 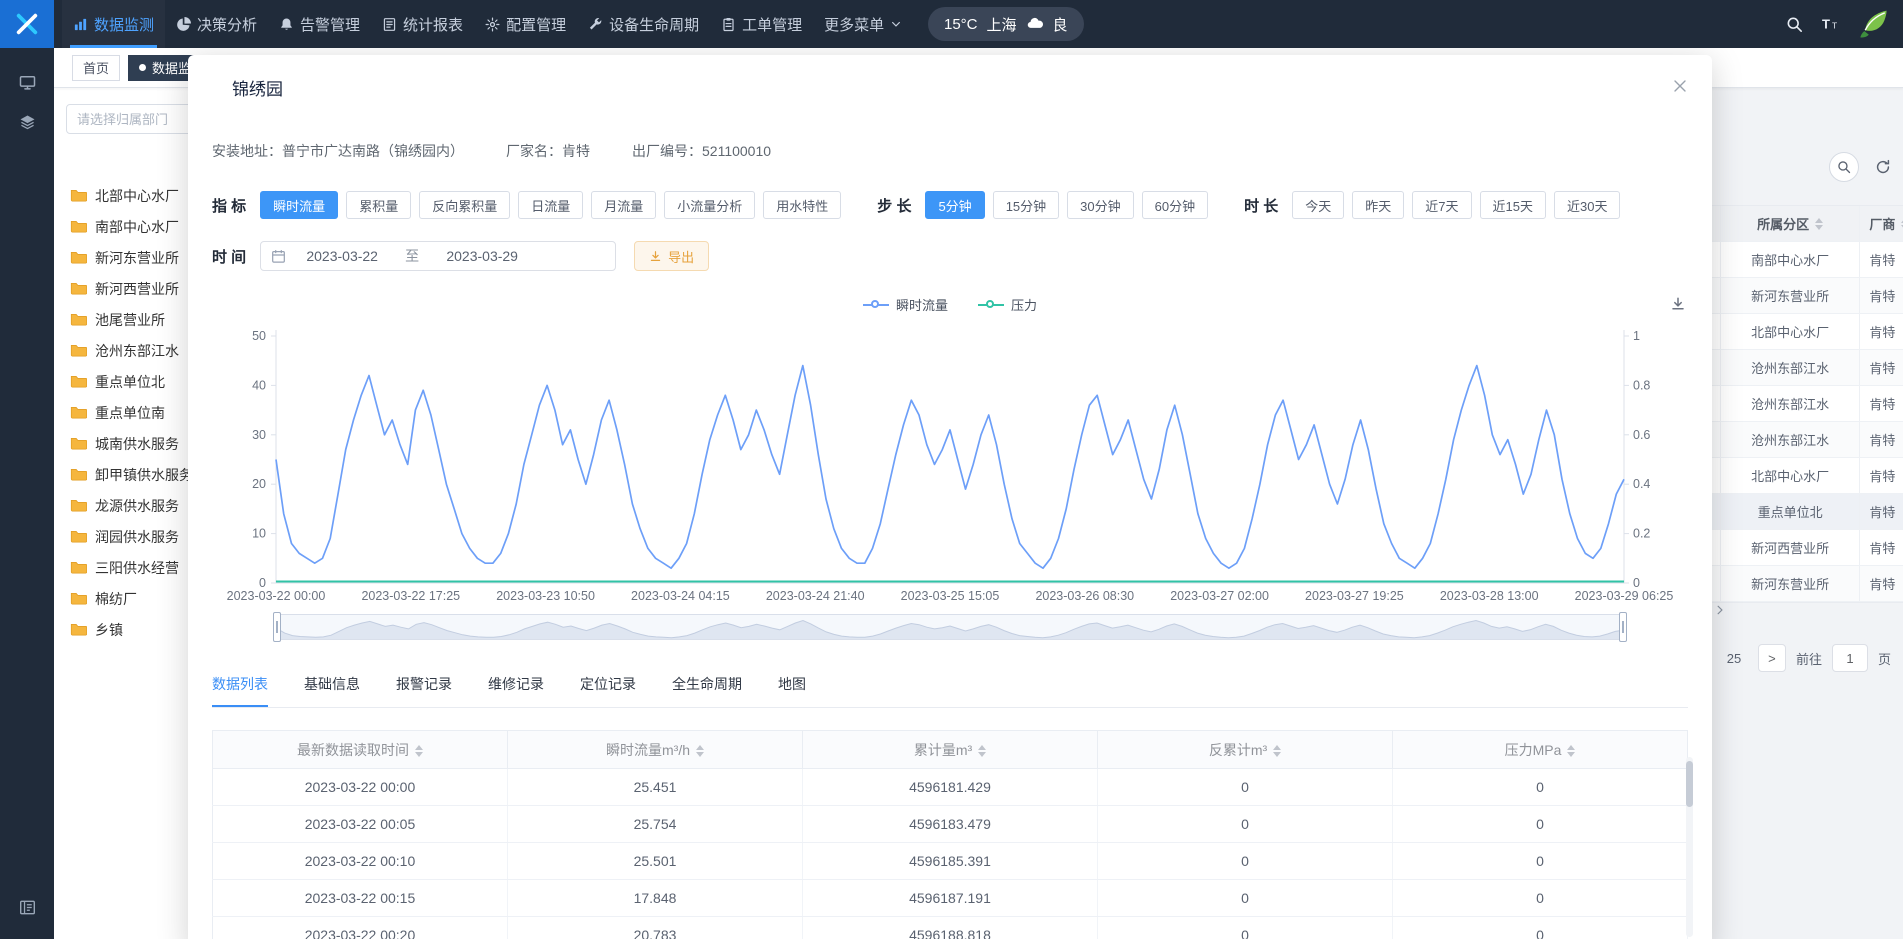 I want to click on nav-item-decision-analysis: 决策分析, so click(x=216, y=24).